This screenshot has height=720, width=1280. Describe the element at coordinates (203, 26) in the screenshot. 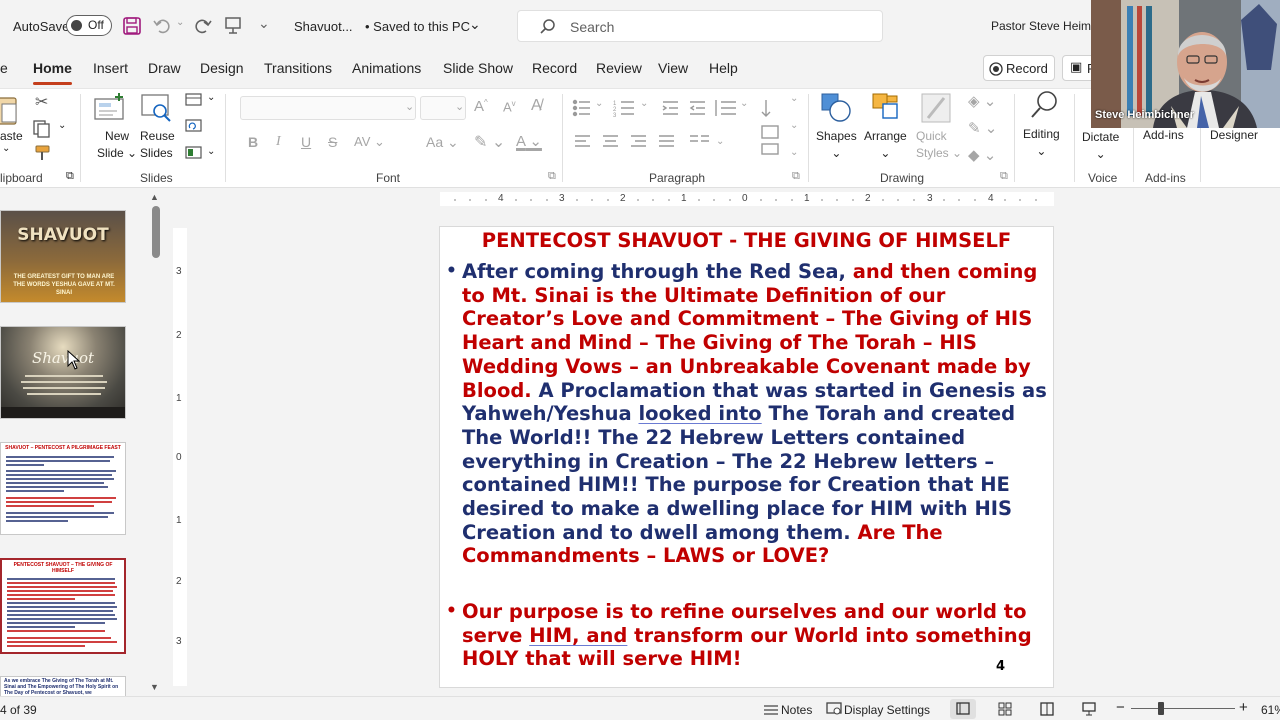

I see `redo-icon` at that location.